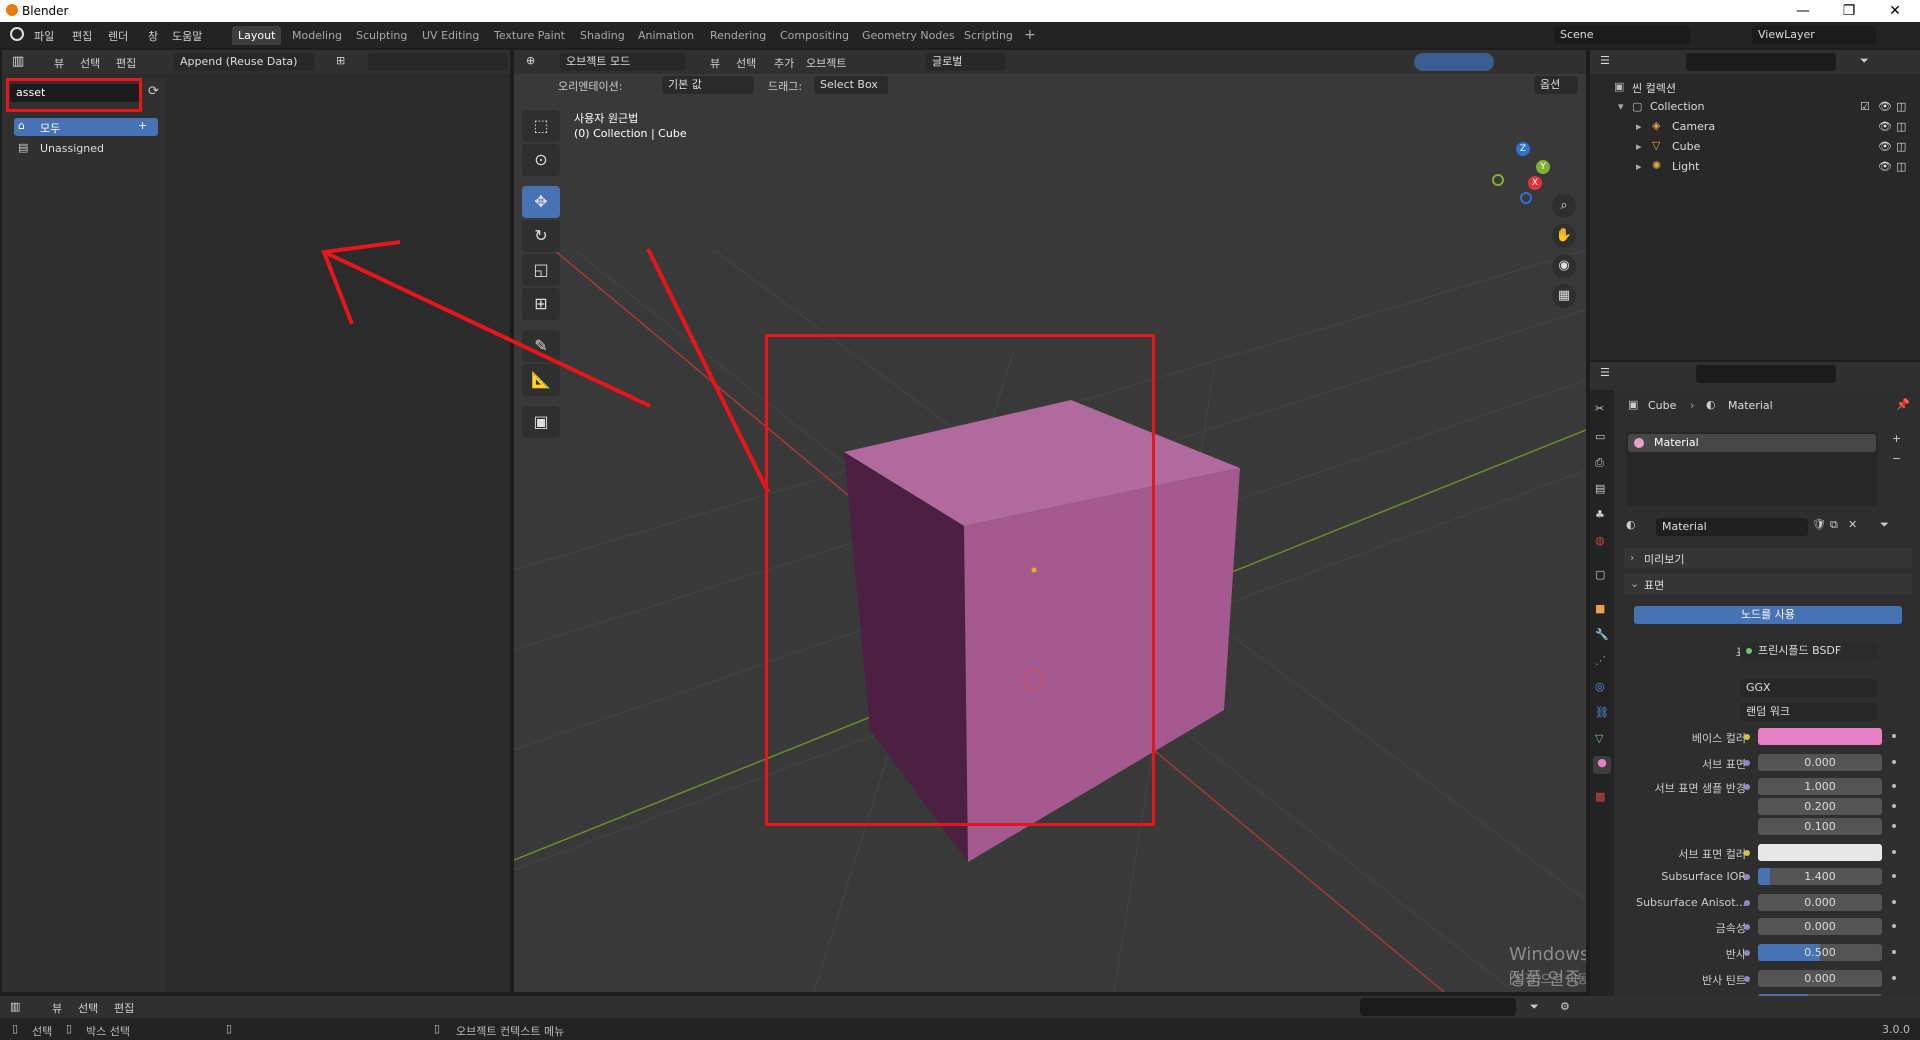  I want to click on arrow-shaft, so click(487, 329).